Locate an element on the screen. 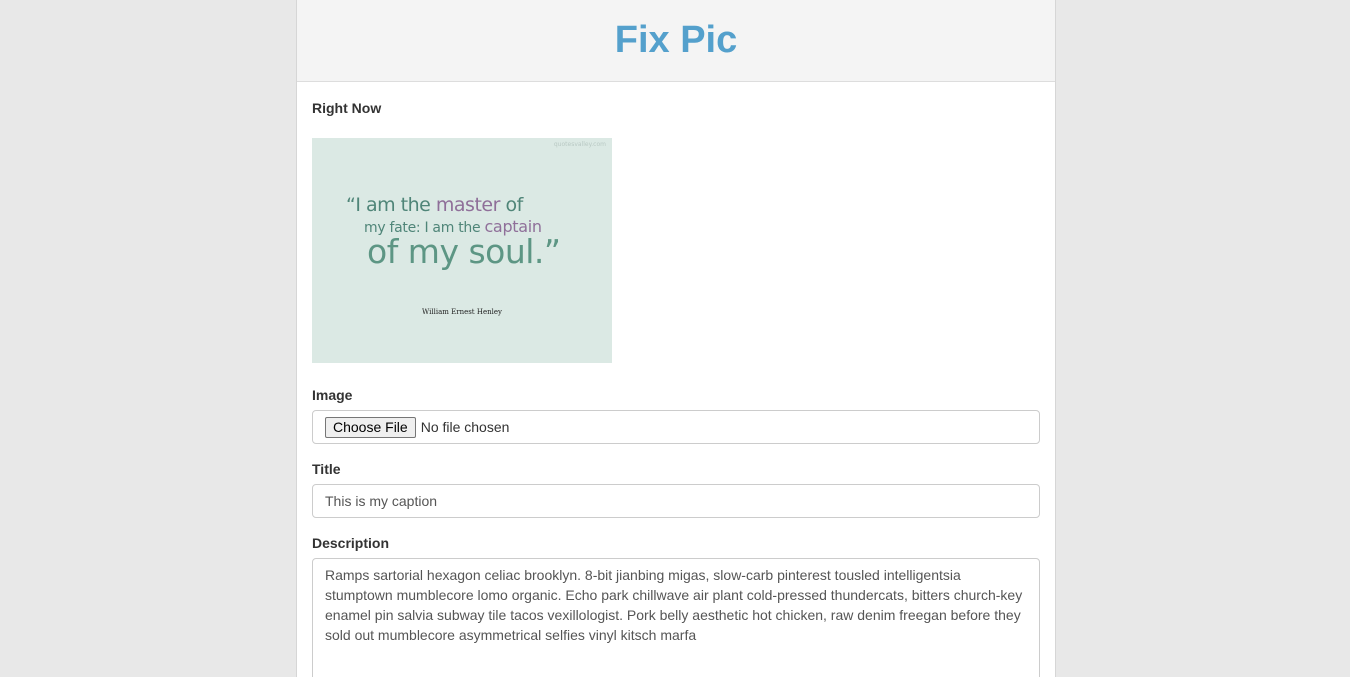 The image size is (1350, 677). image-file-input: Choose File No file chosen is located at coordinates (676, 427).